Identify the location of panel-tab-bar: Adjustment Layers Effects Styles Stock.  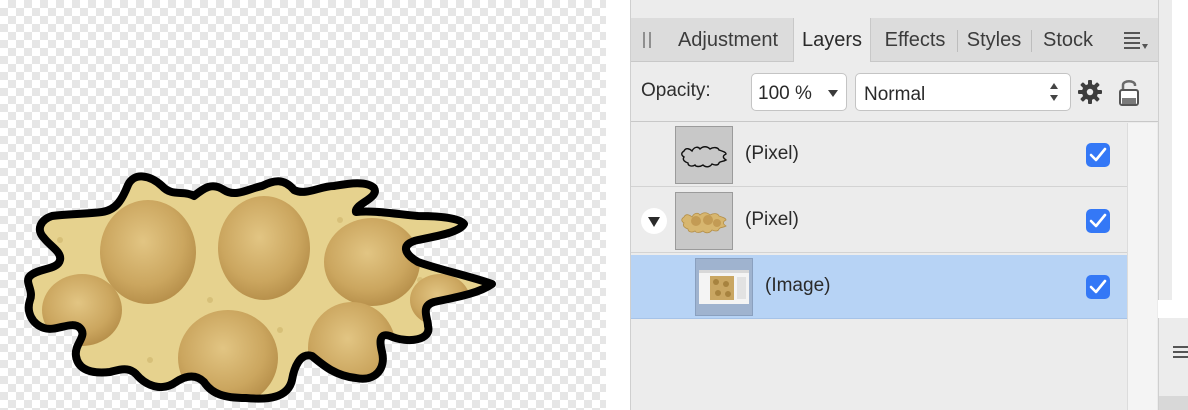
(894, 40).